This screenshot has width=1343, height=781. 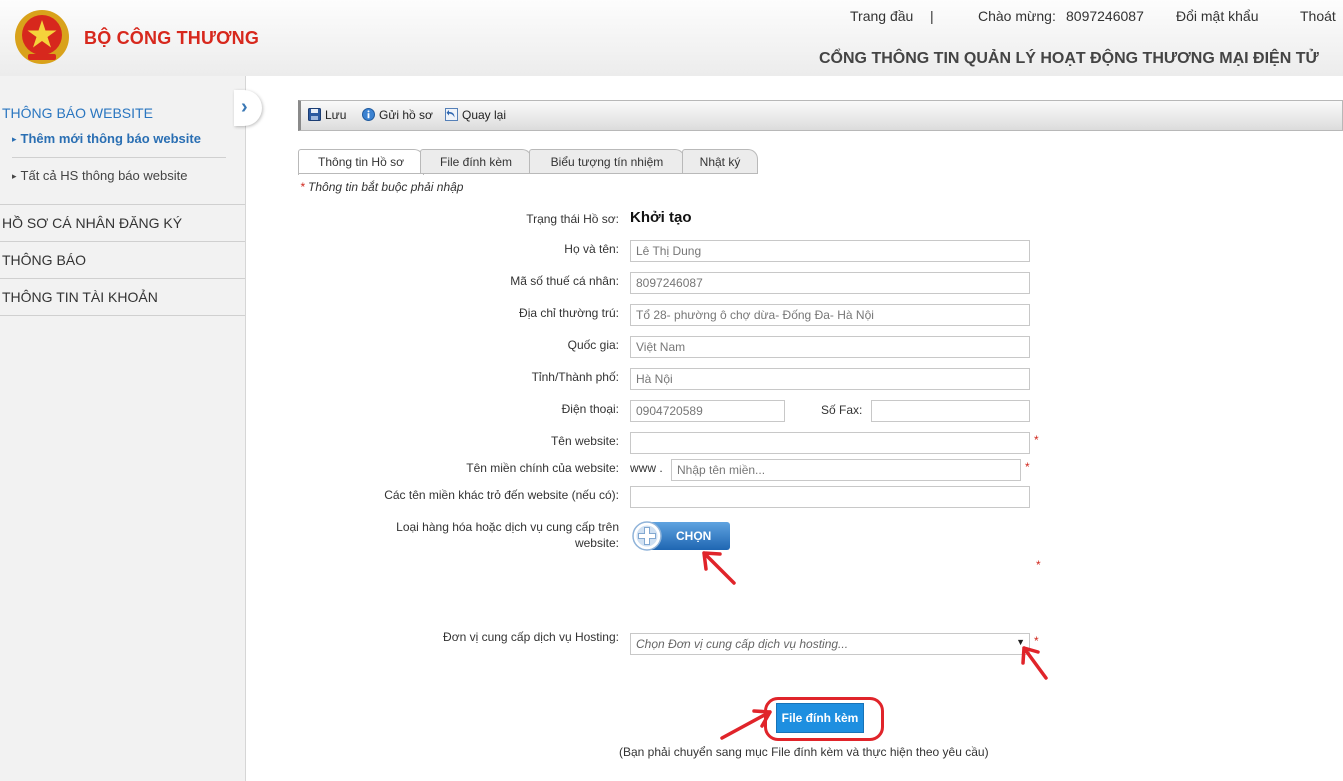 What do you see at coordinates (1017, 16) in the screenshot?
I see `greeting-label: Chào mừng:` at bounding box center [1017, 16].